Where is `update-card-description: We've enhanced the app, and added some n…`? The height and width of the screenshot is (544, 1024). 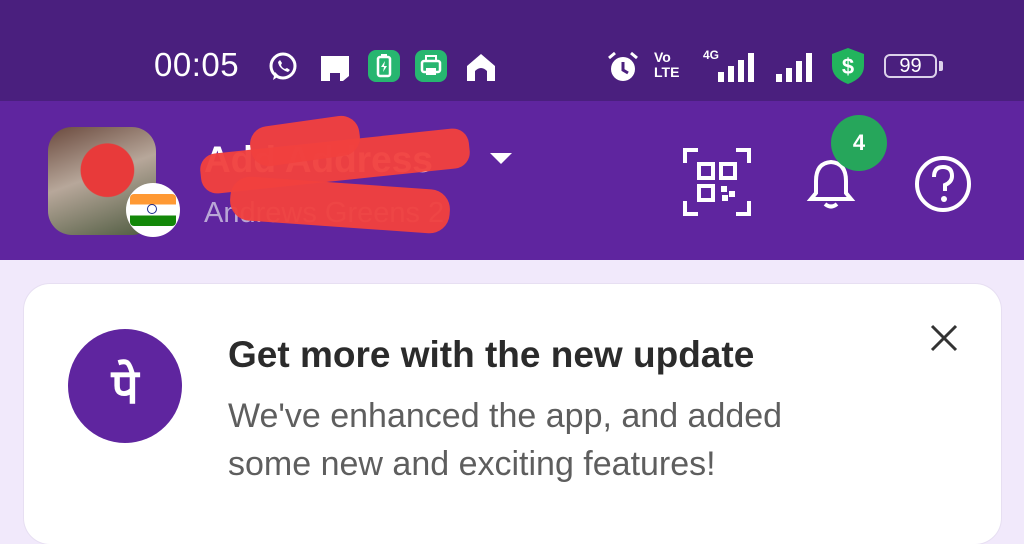 update-card-description: We've enhanced the app, and added some n… is located at coordinates (505, 440).